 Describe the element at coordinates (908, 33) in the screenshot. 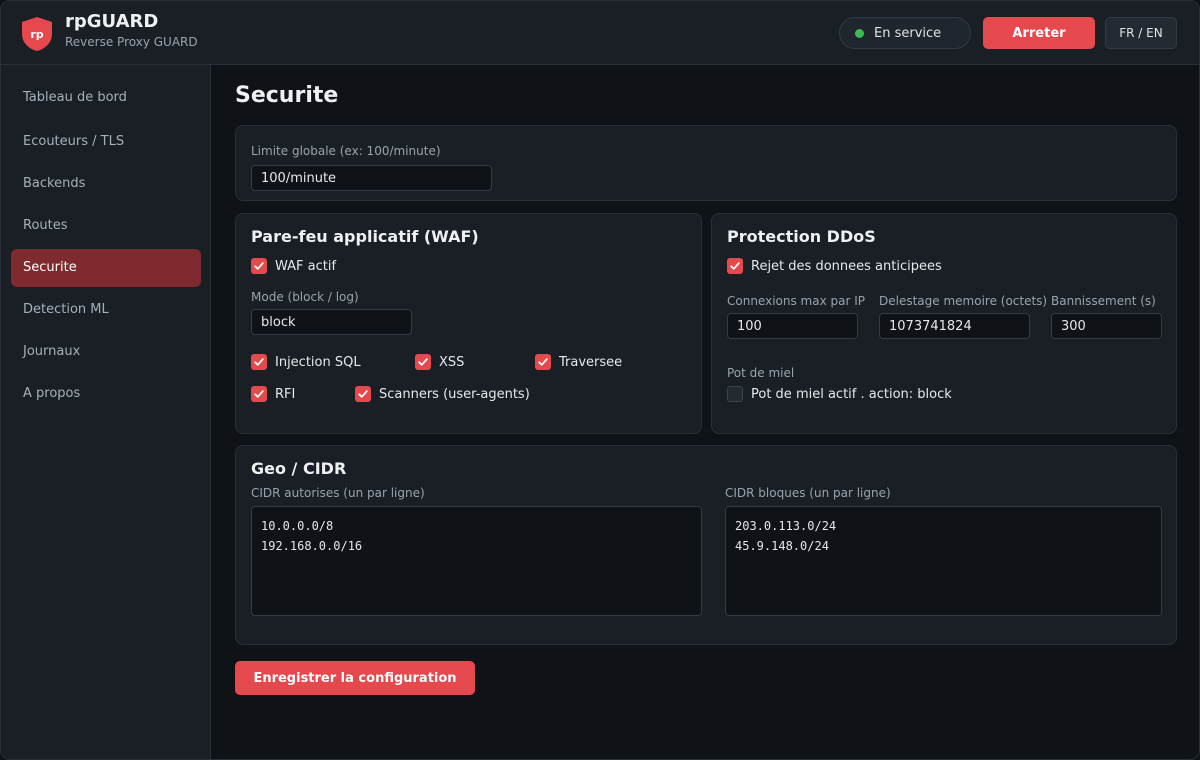

I see `status-text: En service` at that location.